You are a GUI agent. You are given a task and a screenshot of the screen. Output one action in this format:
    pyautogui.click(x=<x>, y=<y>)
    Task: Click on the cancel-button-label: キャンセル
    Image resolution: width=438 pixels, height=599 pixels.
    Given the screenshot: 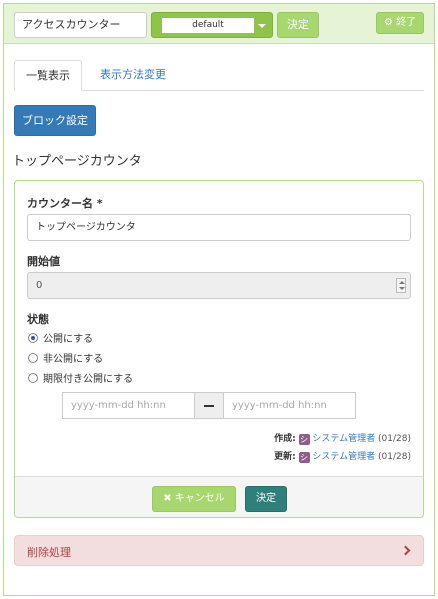 What is the action you would take?
    pyautogui.click(x=199, y=498)
    